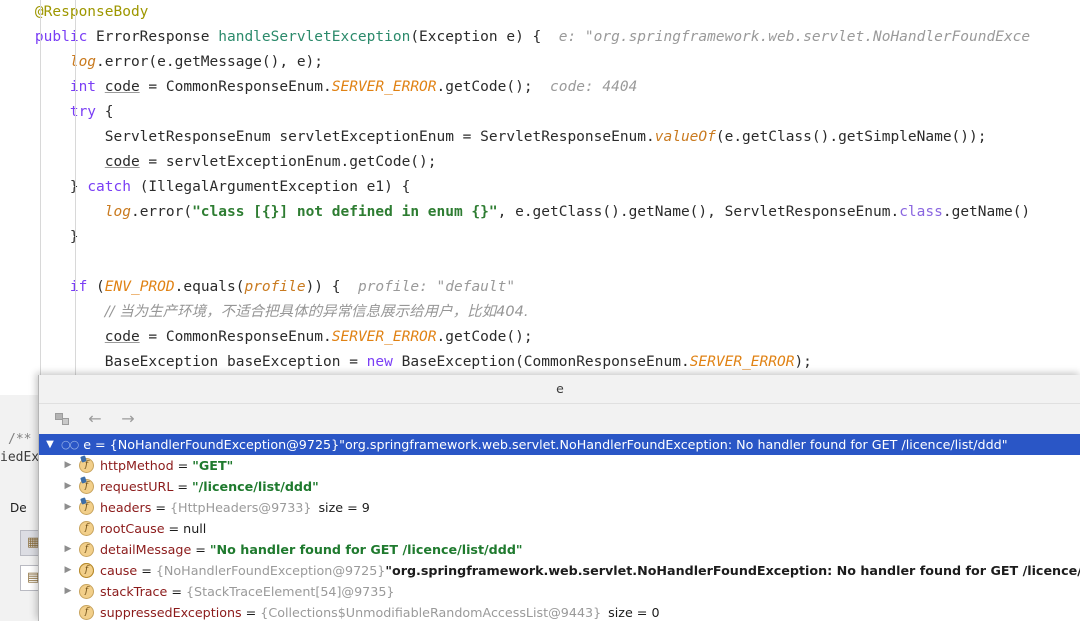 The image size is (1080, 621). Describe the element at coordinates (559, 465) in the screenshot. I see `variable-row: ▶ f httpMethod = "GET"` at that location.